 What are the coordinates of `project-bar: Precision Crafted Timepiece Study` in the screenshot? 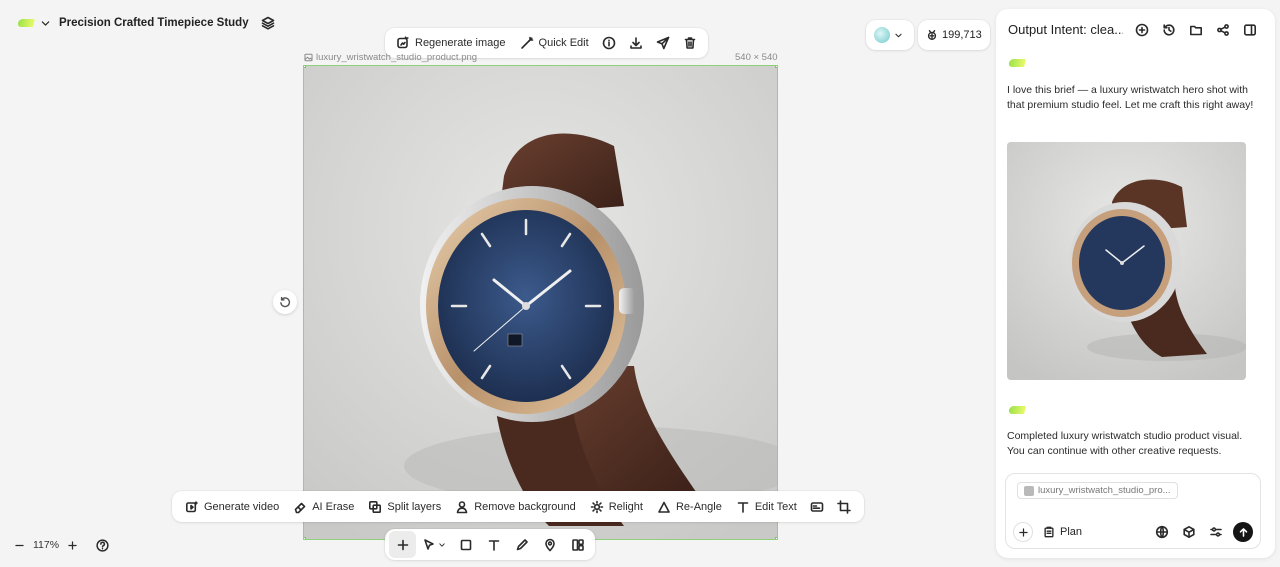 It's located at (146, 23).